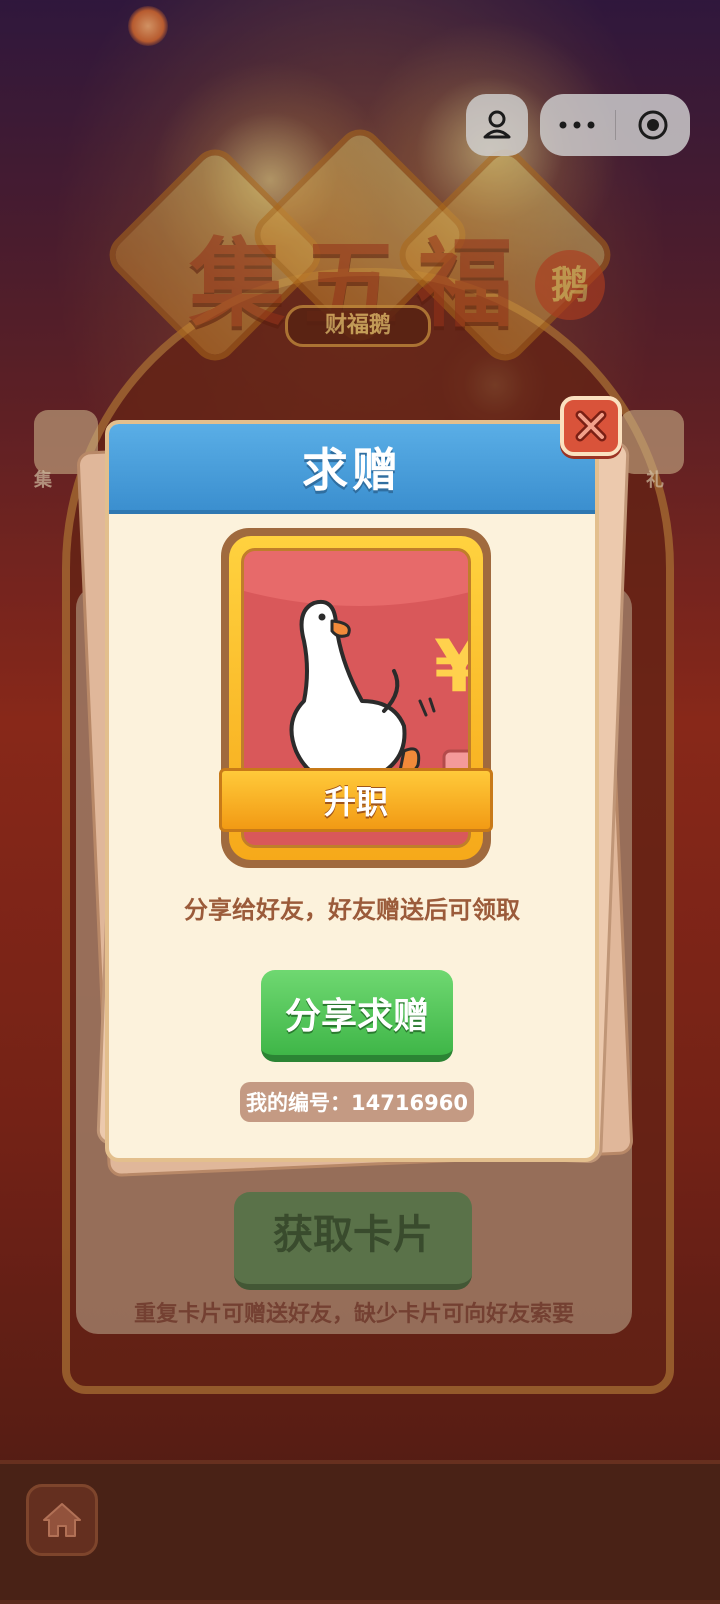  I want to click on dialog-header: 求赠, so click(352, 469).